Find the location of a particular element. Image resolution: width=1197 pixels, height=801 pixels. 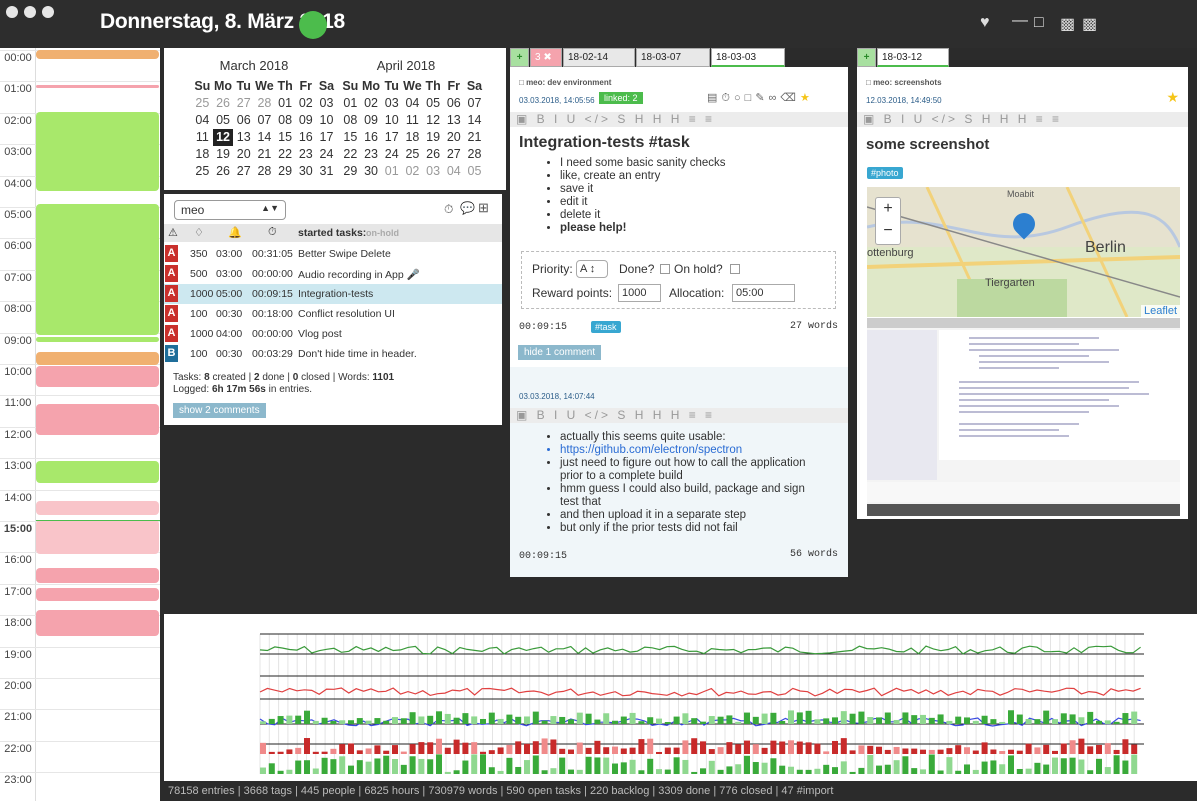

calendar-day: 10 is located at coordinates (391, 120).